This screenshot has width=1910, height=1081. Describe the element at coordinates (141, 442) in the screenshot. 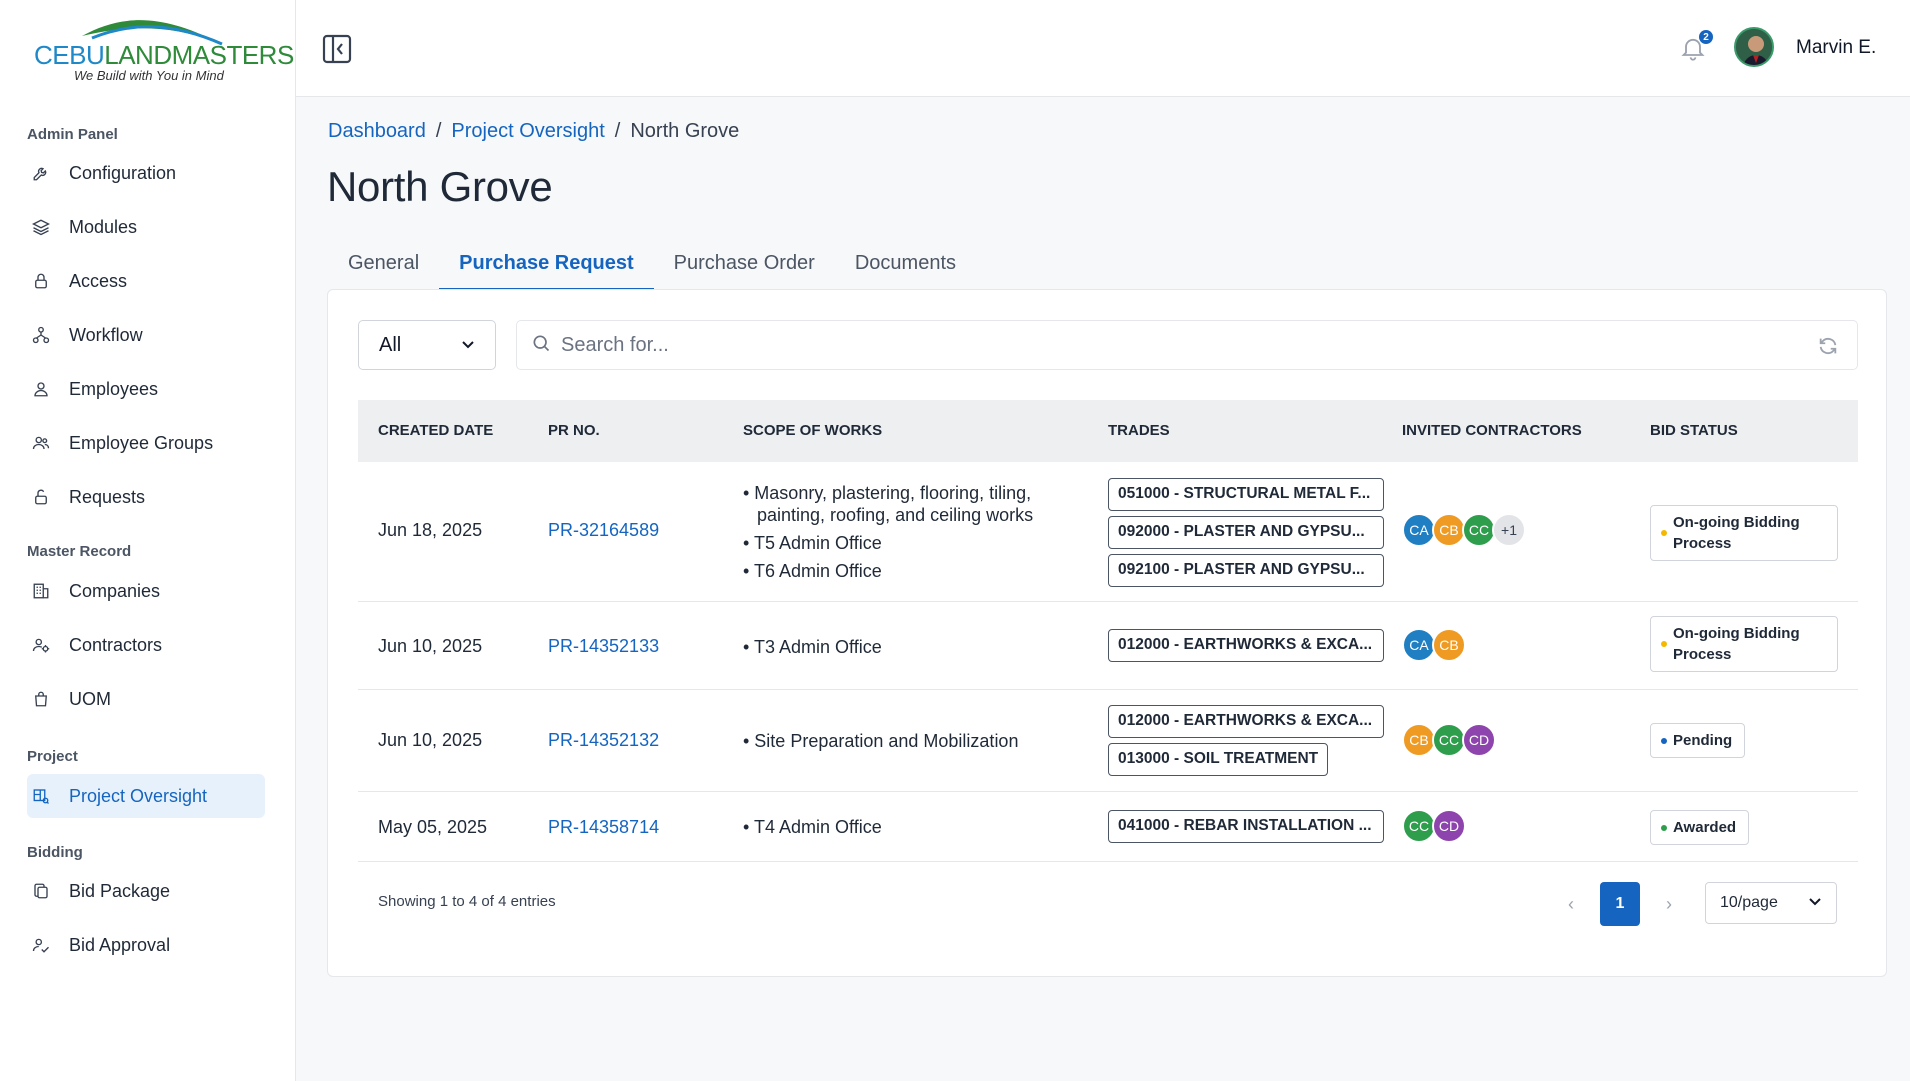

I see `sidebar-item-label: Employee Groups` at that location.